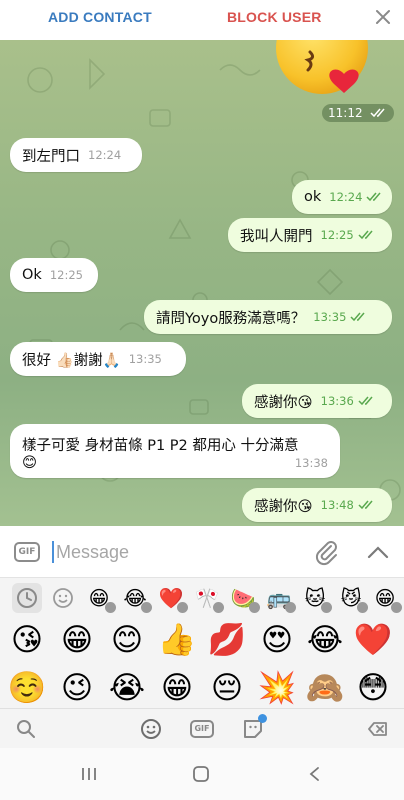  What do you see at coordinates (324, 72) in the screenshot?
I see `kissing-face-sticker` at bounding box center [324, 72].